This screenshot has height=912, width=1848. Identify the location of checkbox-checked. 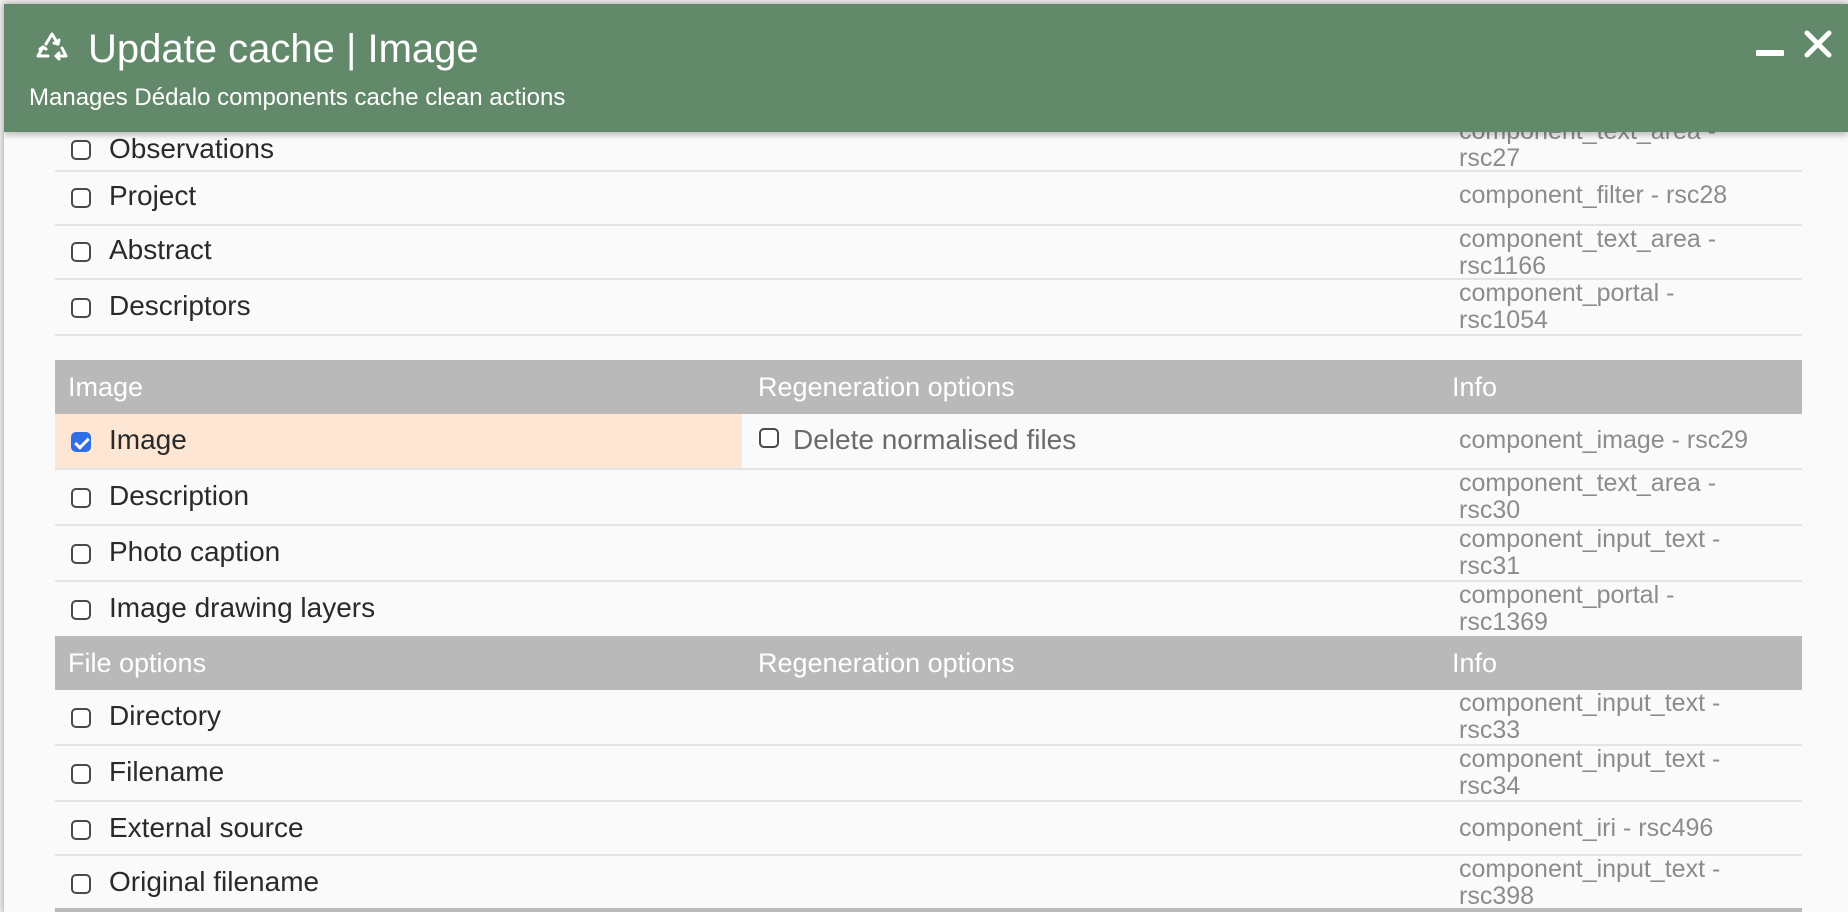
(81, 442).